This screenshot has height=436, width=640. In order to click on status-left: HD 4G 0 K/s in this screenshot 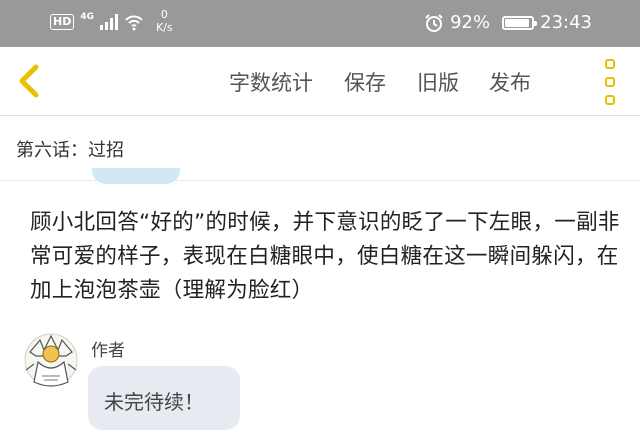, I will do `click(111, 21)`.